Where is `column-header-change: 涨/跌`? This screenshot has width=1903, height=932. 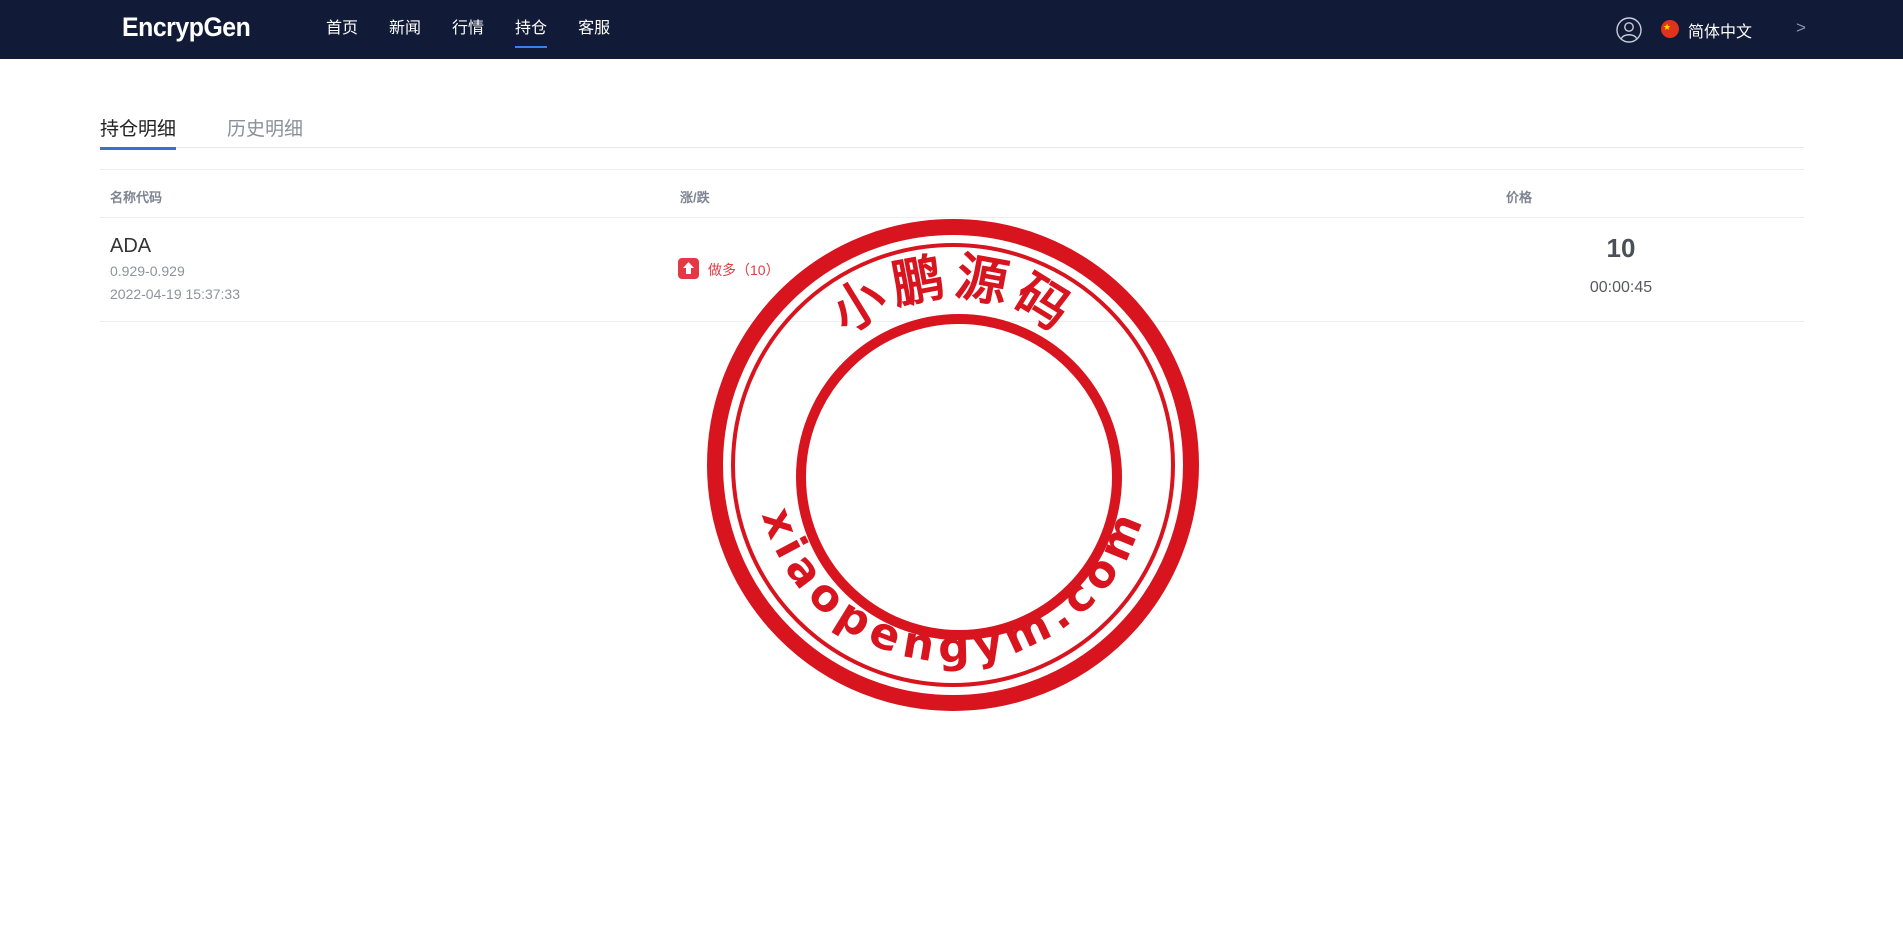 column-header-change: 涨/跌 is located at coordinates (695, 197).